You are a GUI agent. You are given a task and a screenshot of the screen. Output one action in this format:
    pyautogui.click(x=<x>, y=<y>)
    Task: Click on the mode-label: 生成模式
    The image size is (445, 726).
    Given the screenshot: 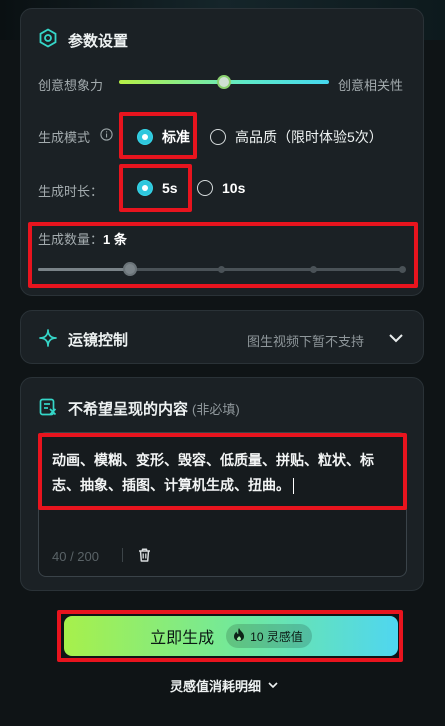 What is the action you would take?
    pyautogui.click(x=64, y=137)
    